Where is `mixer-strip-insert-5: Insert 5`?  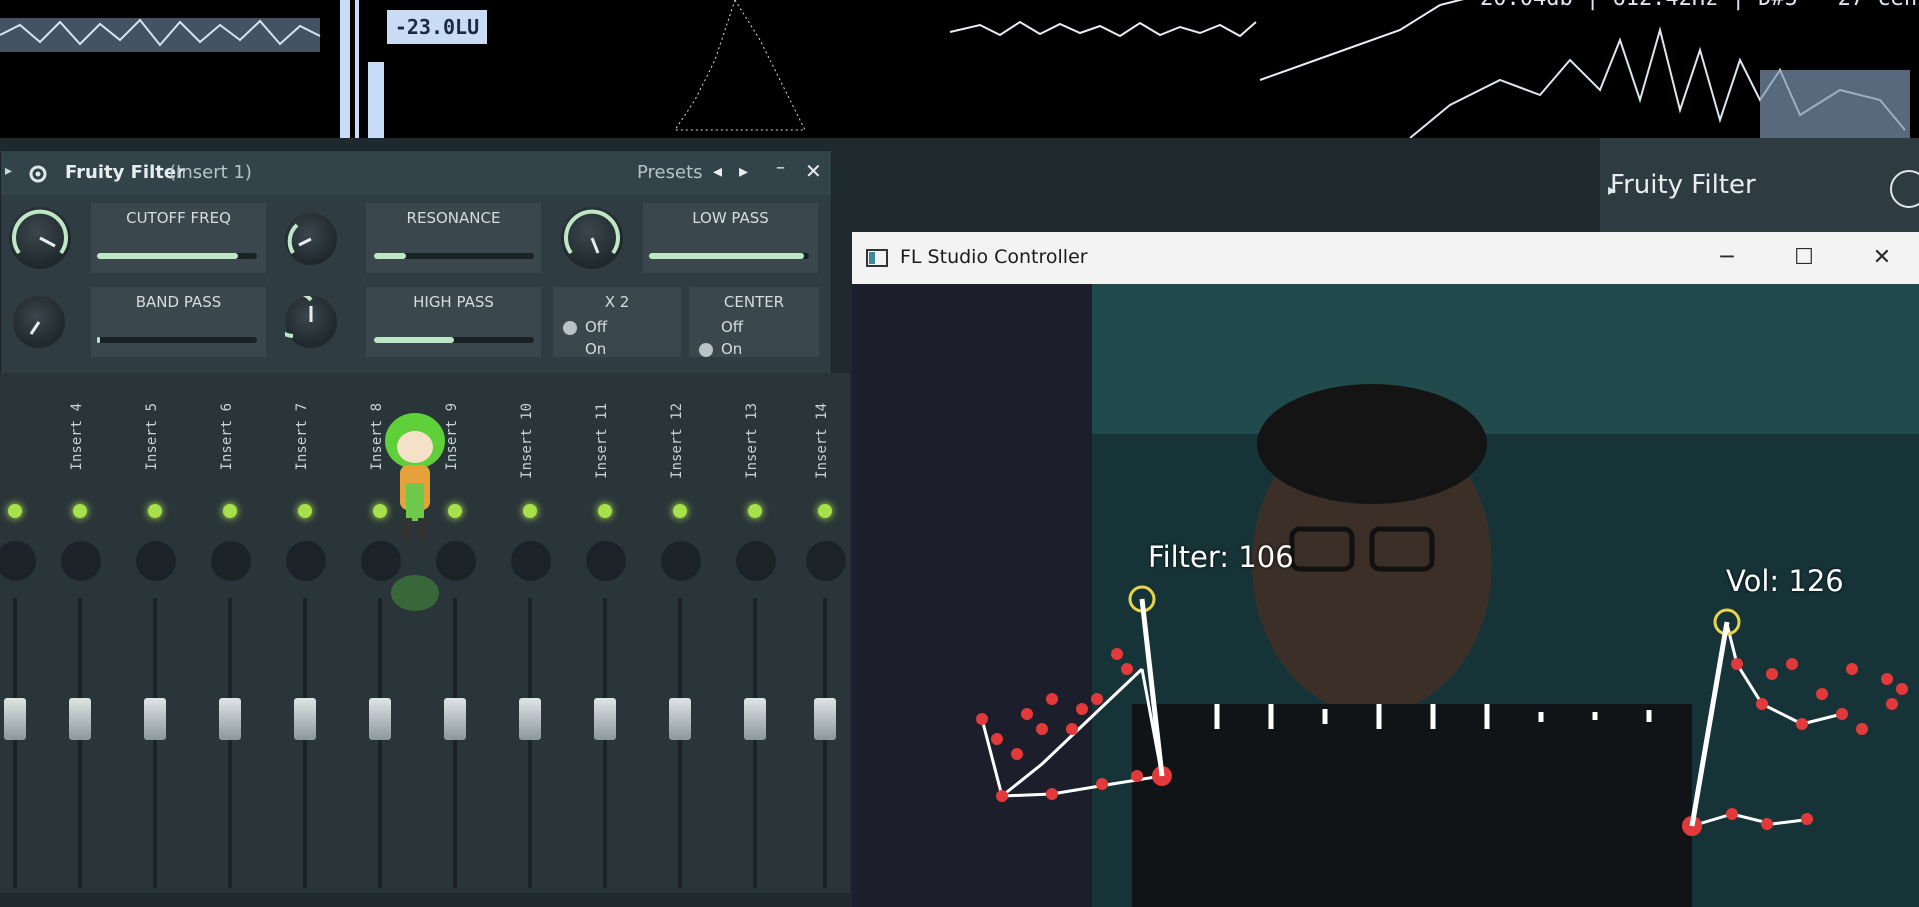
mixer-strip-insert-5: Insert 5 is located at coordinates (155, 633).